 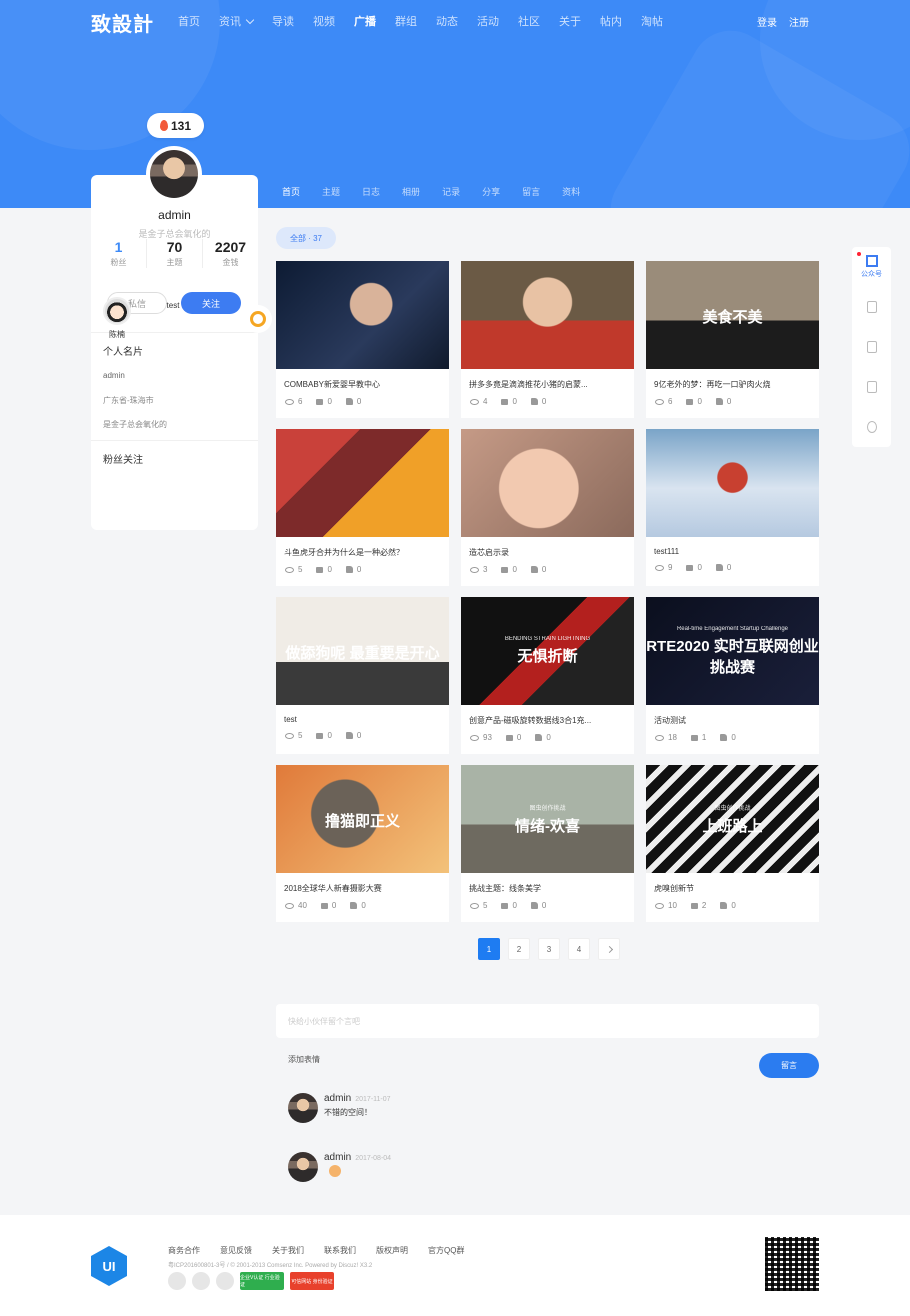 What do you see at coordinates (291, 191) in the screenshot?
I see `profile-tab: 首页` at bounding box center [291, 191].